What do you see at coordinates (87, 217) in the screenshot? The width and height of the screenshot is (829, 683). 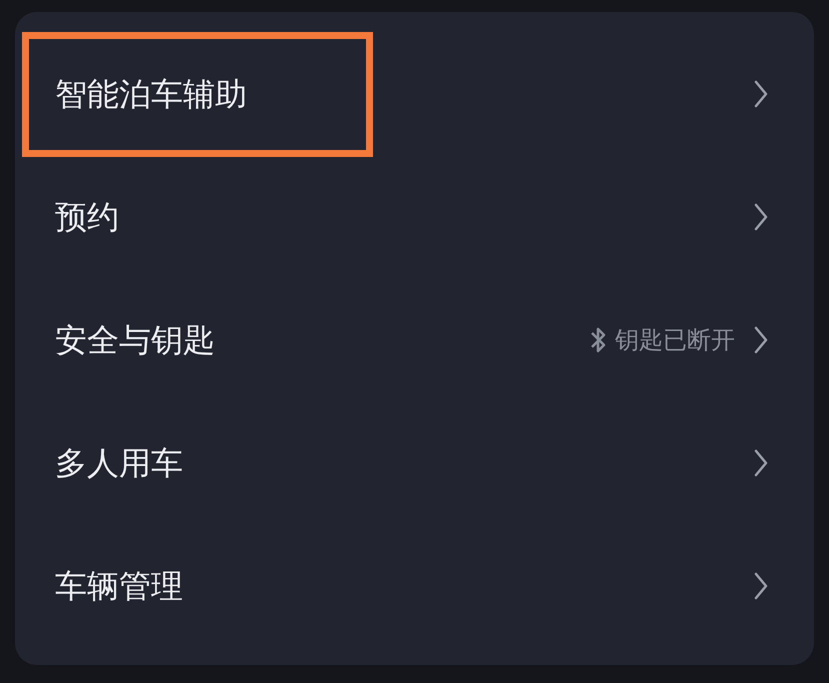 I see `menu-label: 预约` at bounding box center [87, 217].